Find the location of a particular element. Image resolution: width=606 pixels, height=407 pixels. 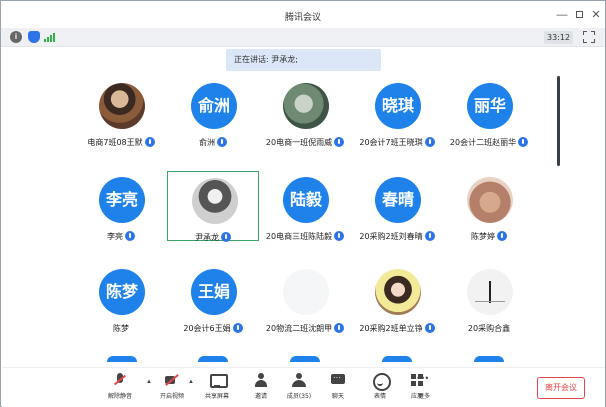

unmute-button: 解除静音 is located at coordinates (120, 389).